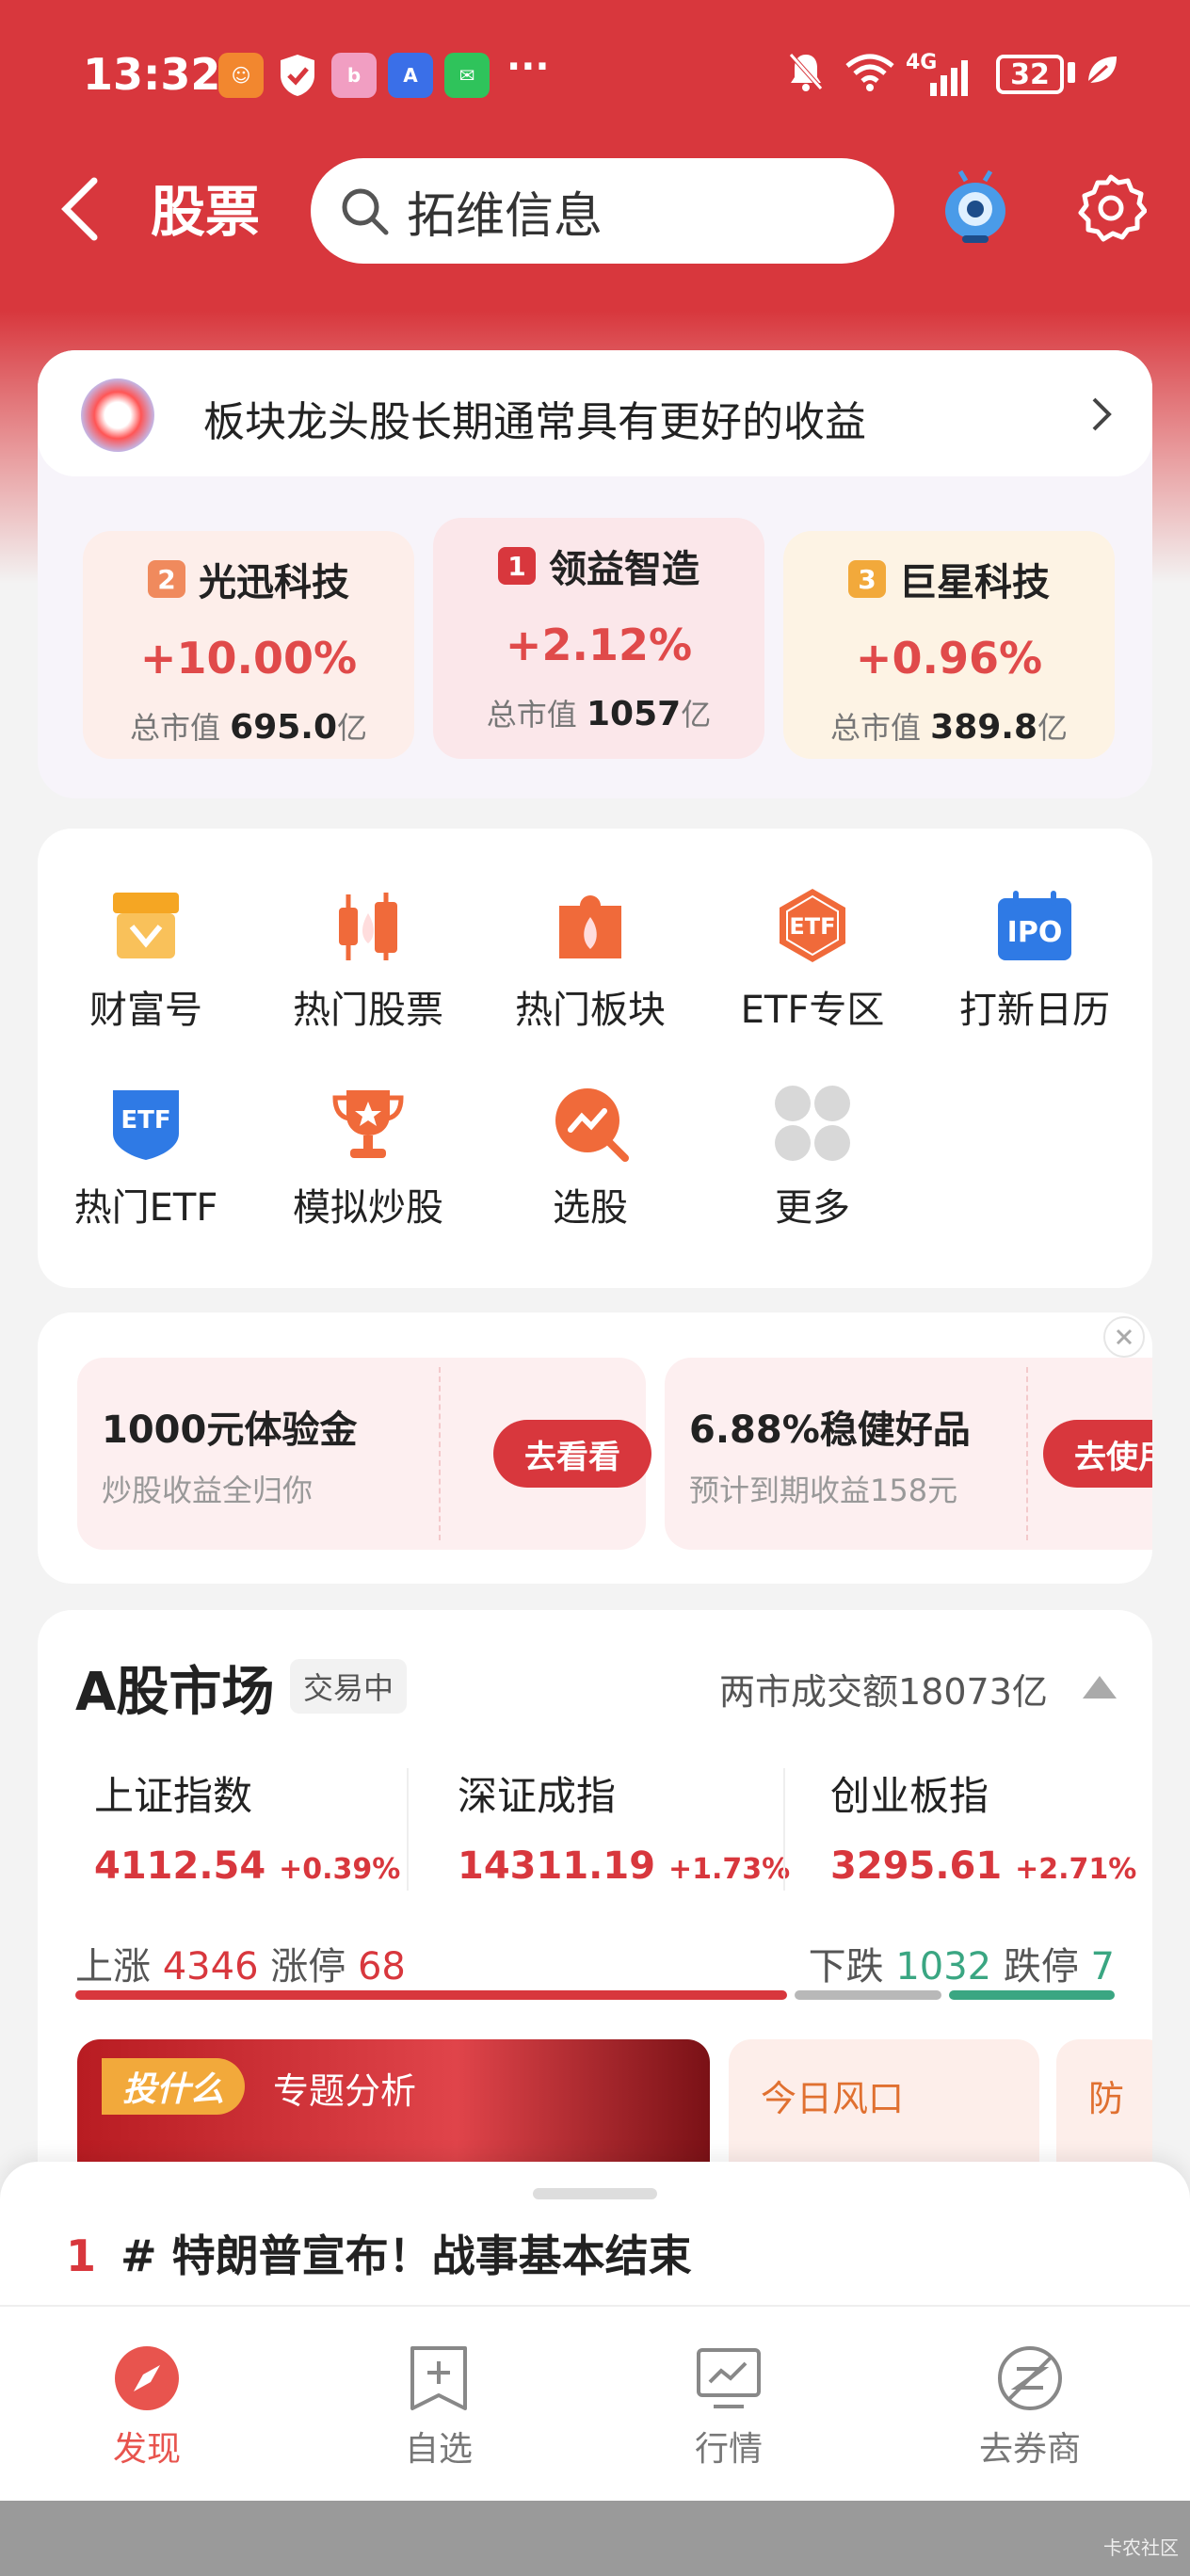  I want to click on bookmark-add-icon, so click(438, 2378).